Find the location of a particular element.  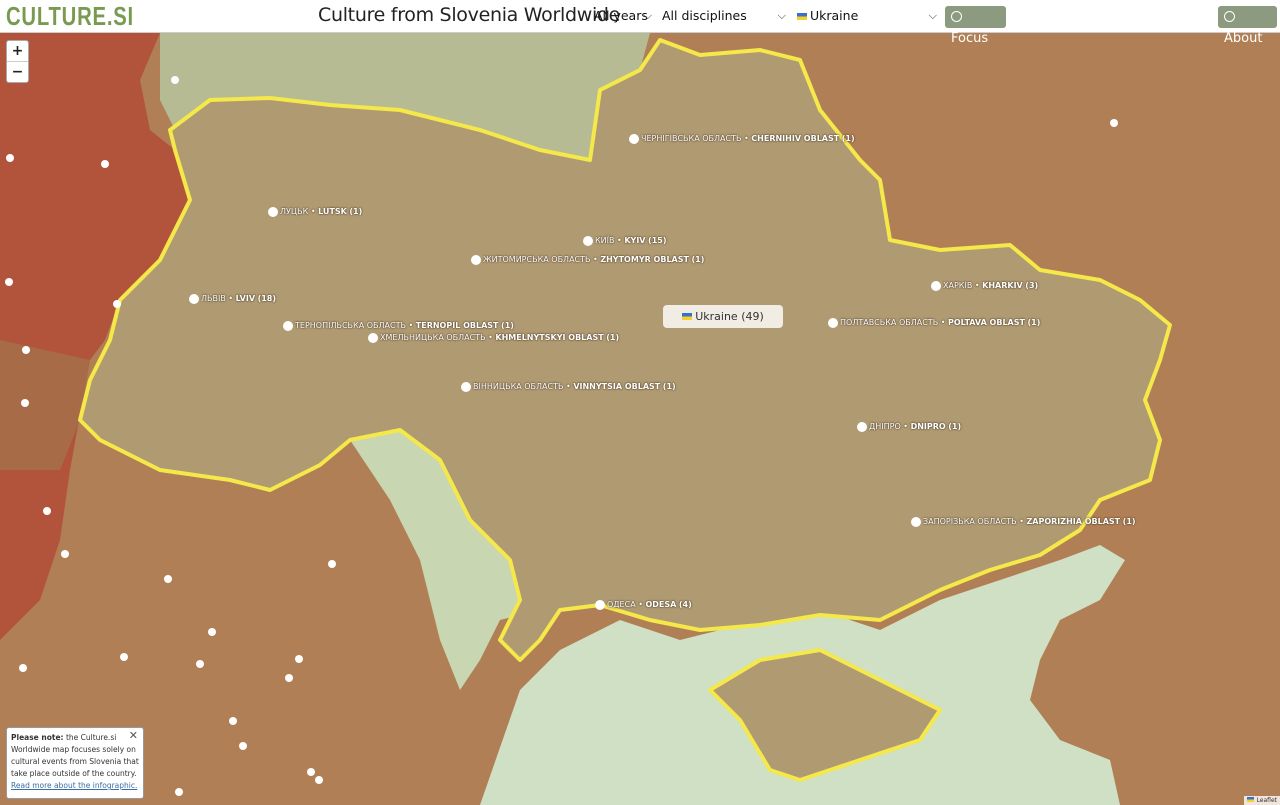

marker-label: ПОЛТАВСЬКА ОБЛАСТЬ • POLTAVA OBLAST (1) is located at coordinates (940, 322).